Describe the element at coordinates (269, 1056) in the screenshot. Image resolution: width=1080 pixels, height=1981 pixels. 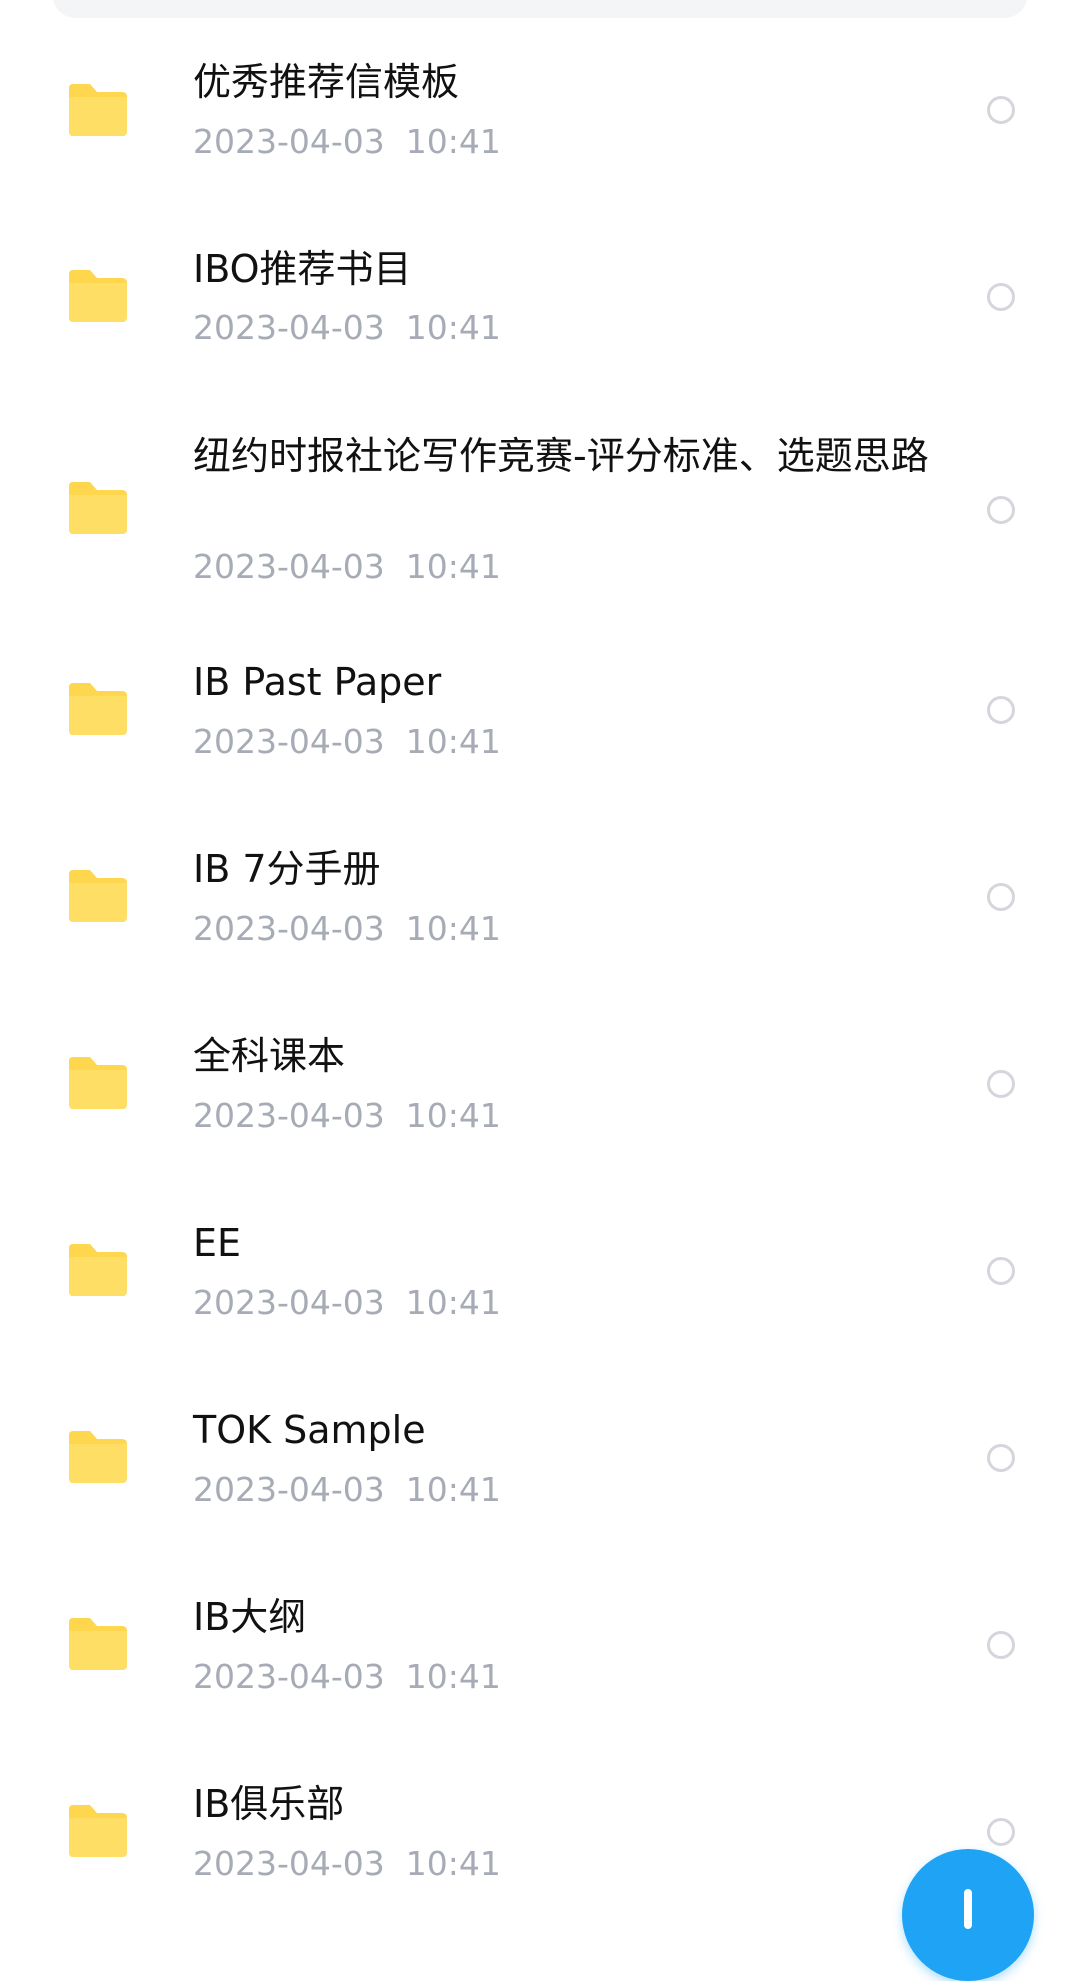
I see `file-name: 全科课本` at that location.